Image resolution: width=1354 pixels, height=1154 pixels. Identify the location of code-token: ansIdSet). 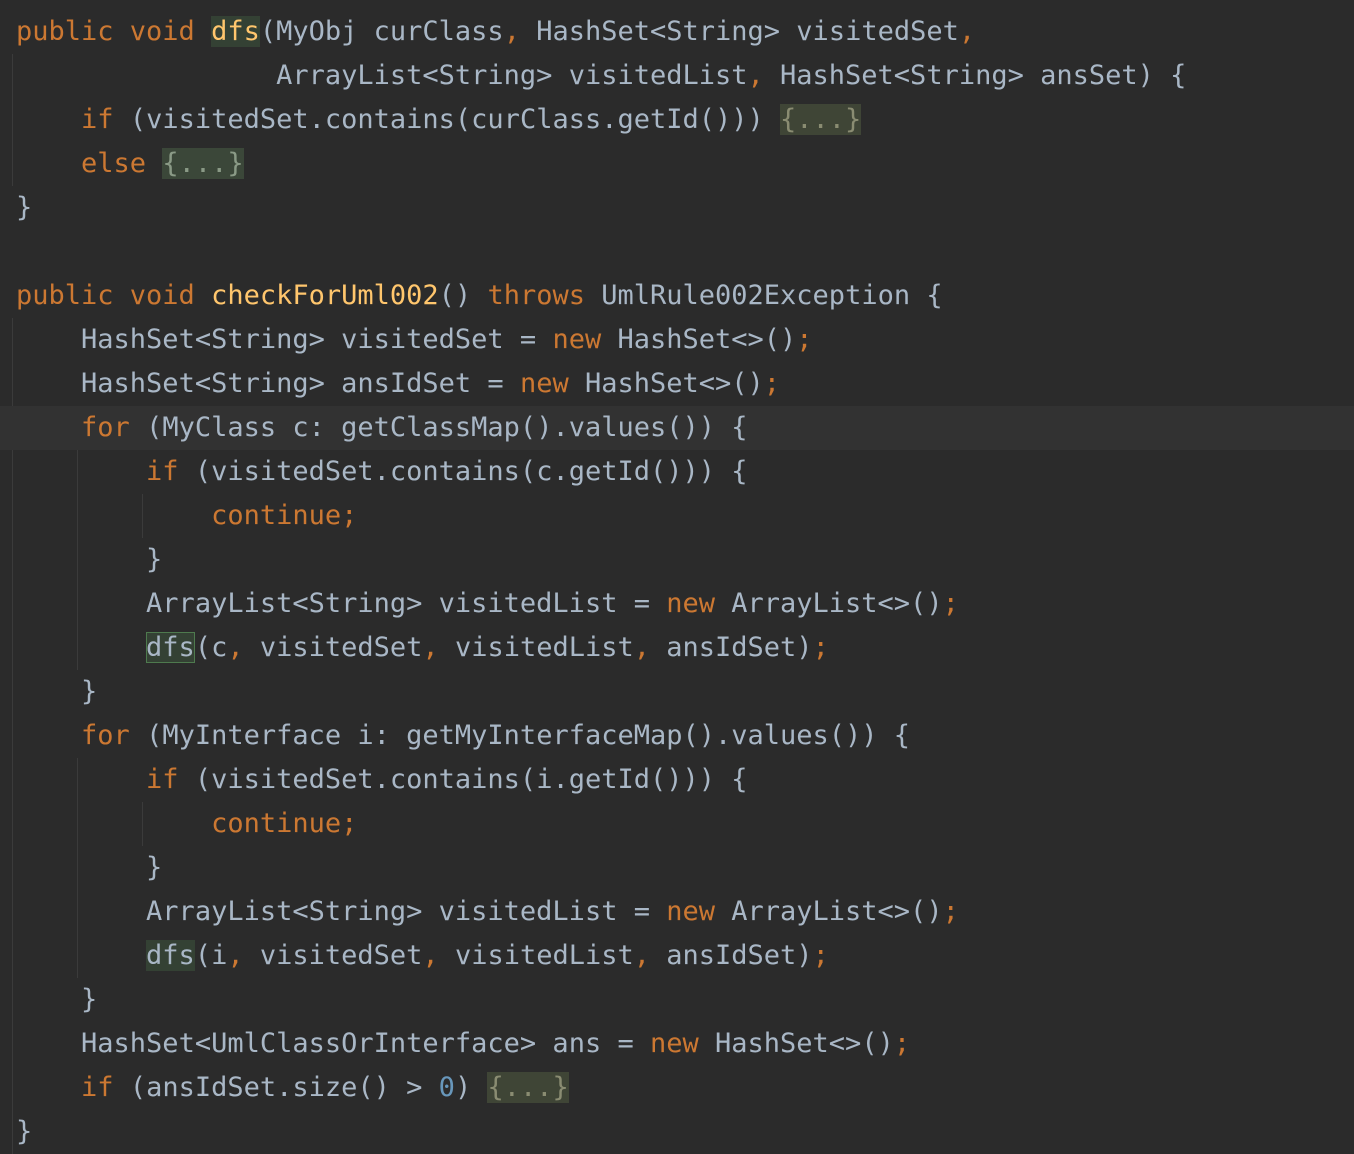
(739, 647).